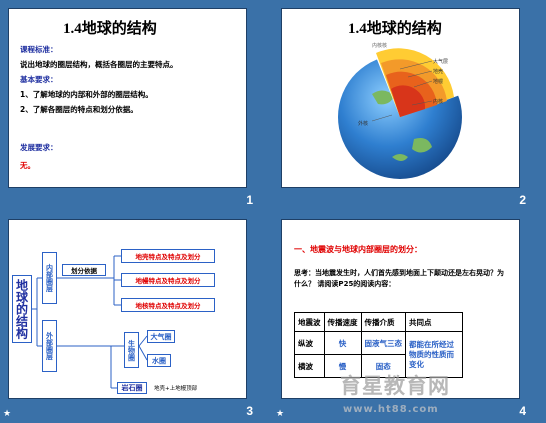 The width and height of the screenshot is (546, 423). What do you see at coordinates (522, 411) in the screenshot?
I see `slide-number-4: 4` at bounding box center [522, 411].